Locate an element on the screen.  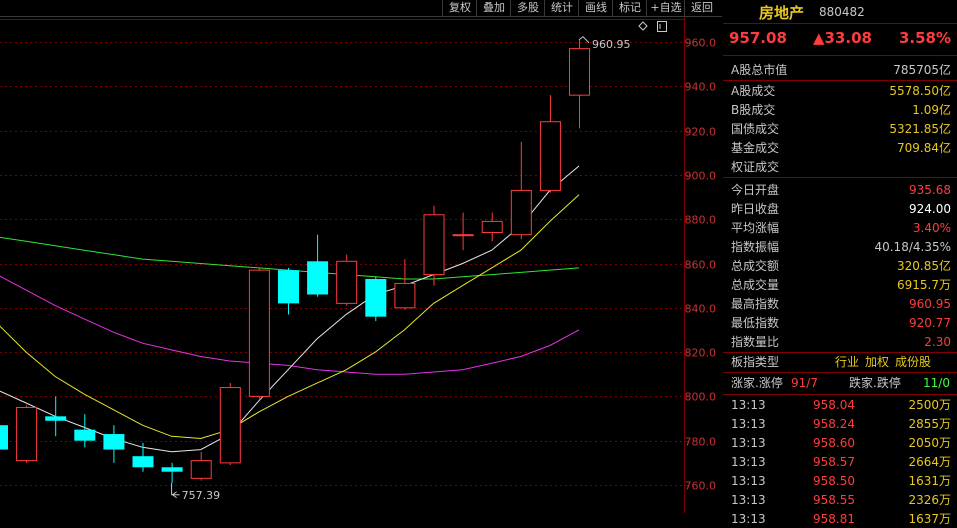
advance-label: 涨家.涨停 is located at coordinates (757, 383).